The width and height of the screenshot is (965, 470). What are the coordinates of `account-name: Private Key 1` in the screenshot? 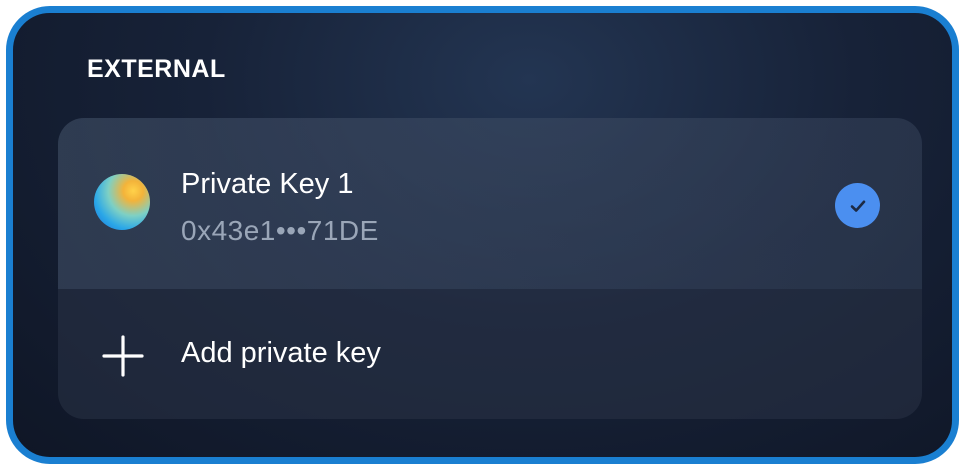 It's located at (267, 184).